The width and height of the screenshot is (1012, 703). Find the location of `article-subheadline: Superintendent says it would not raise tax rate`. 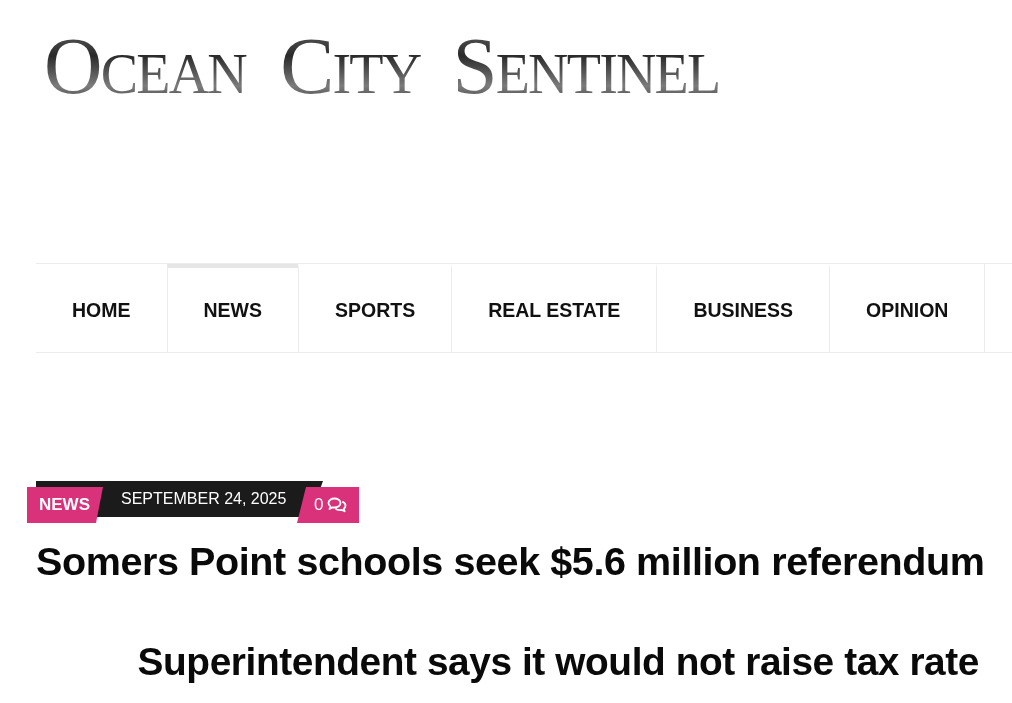

article-subheadline: Superintendent says it would not raise tax rate is located at coordinates (558, 662).